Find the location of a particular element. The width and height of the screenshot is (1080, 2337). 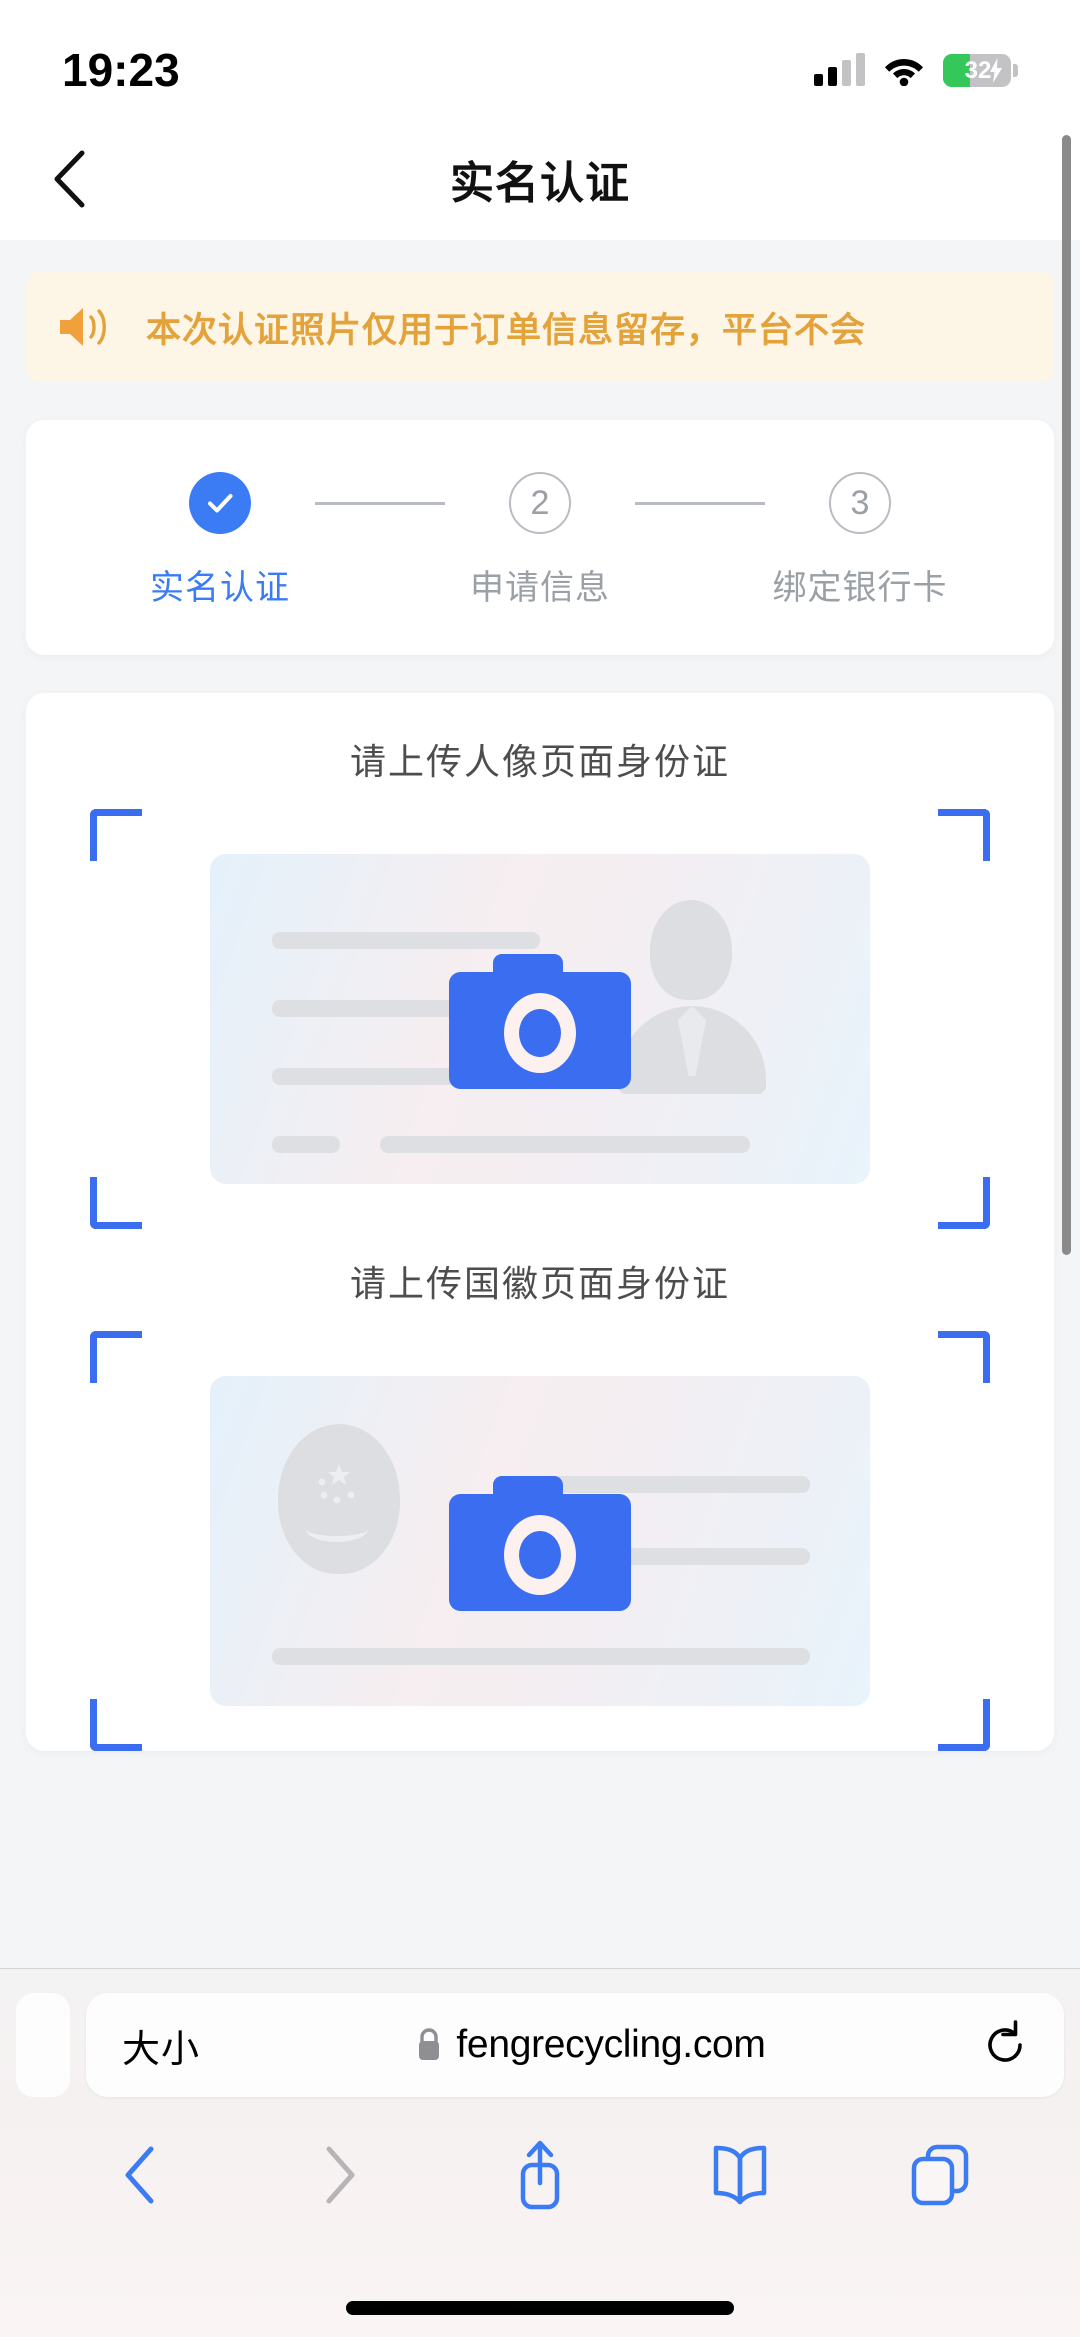

url-text: fengrecycling.com is located at coordinates (611, 2044).